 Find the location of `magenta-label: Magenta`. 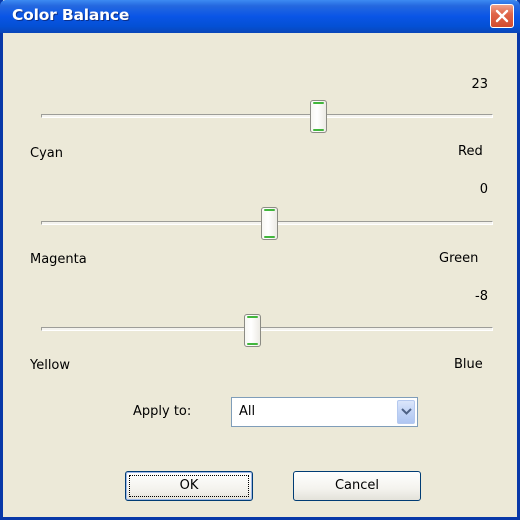

magenta-label: Magenta is located at coordinates (58, 259).